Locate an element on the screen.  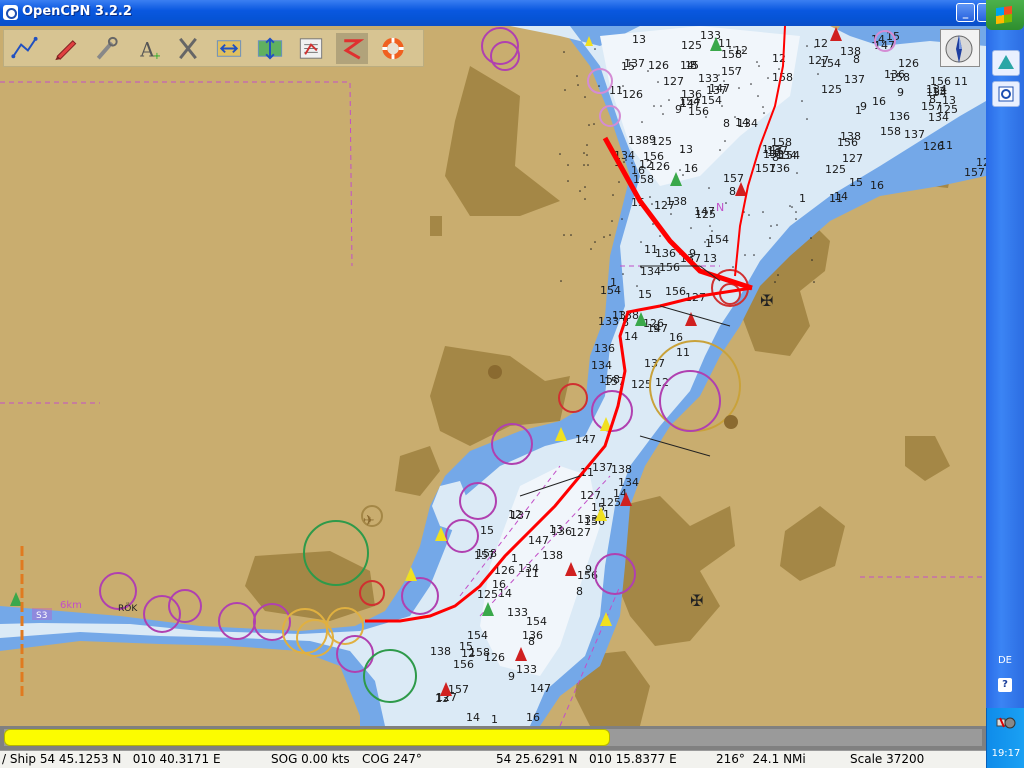
language-indicator: DE is located at coordinates (1005, 660).